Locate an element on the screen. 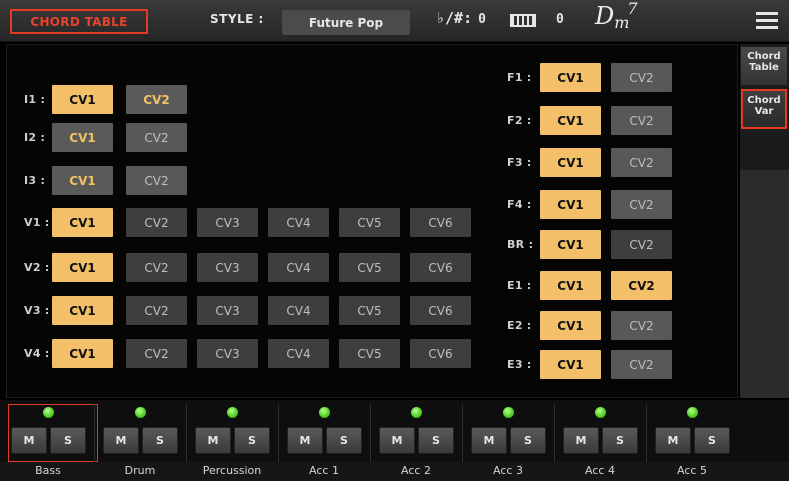 This screenshot has width=789, height=481. cv-button-f3-cv2: CV2 is located at coordinates (641, 162).